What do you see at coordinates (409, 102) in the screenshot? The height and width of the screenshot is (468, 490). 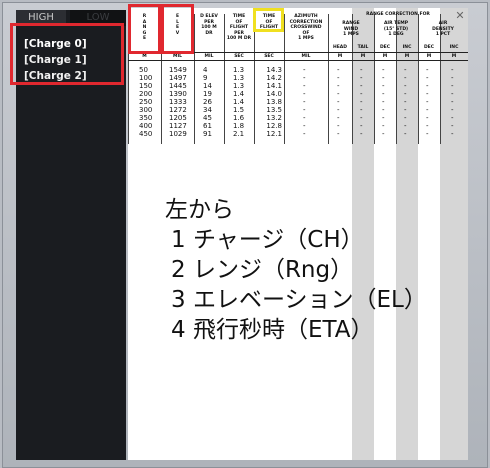 I see `column-inc1: ---------` at bounding box center [409, 102].